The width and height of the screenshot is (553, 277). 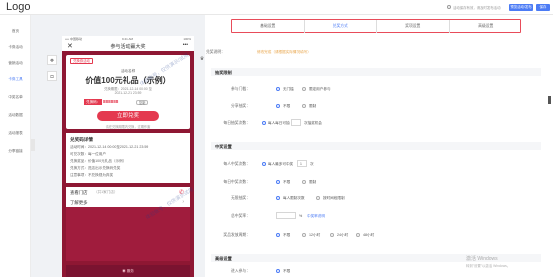 I want to click on win-limit-radio, so click(x=264, y=164).